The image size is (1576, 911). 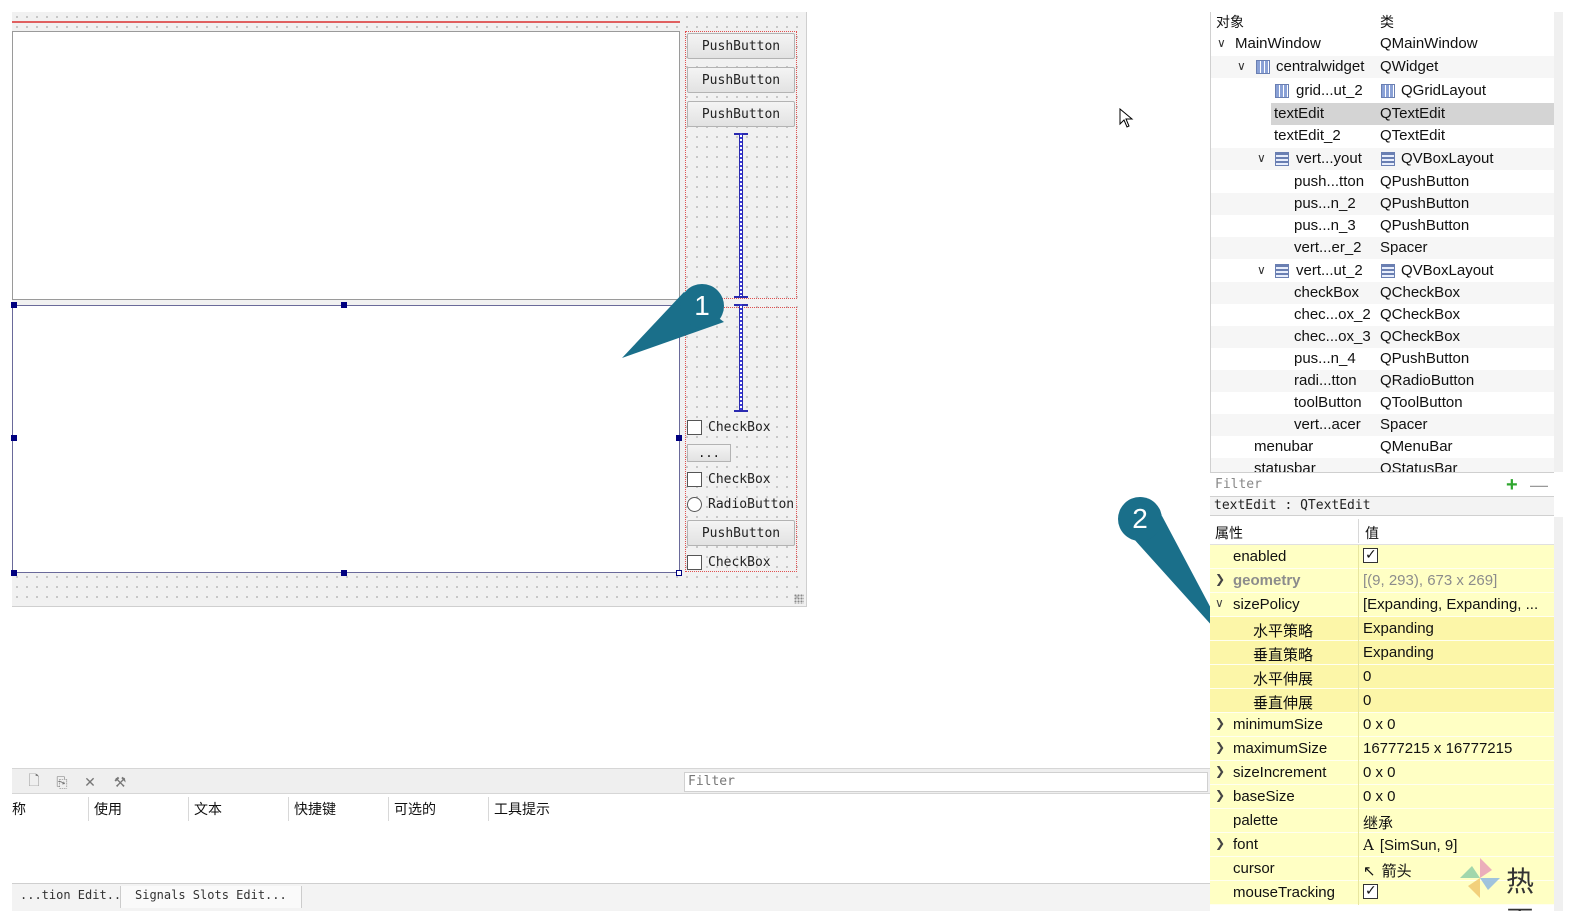 What do you see at coordinates (1382, 182) in the screenshot?
I see `tree-row-pushbutton: push...tton QPushButton` at bounding box center [1382, 182].